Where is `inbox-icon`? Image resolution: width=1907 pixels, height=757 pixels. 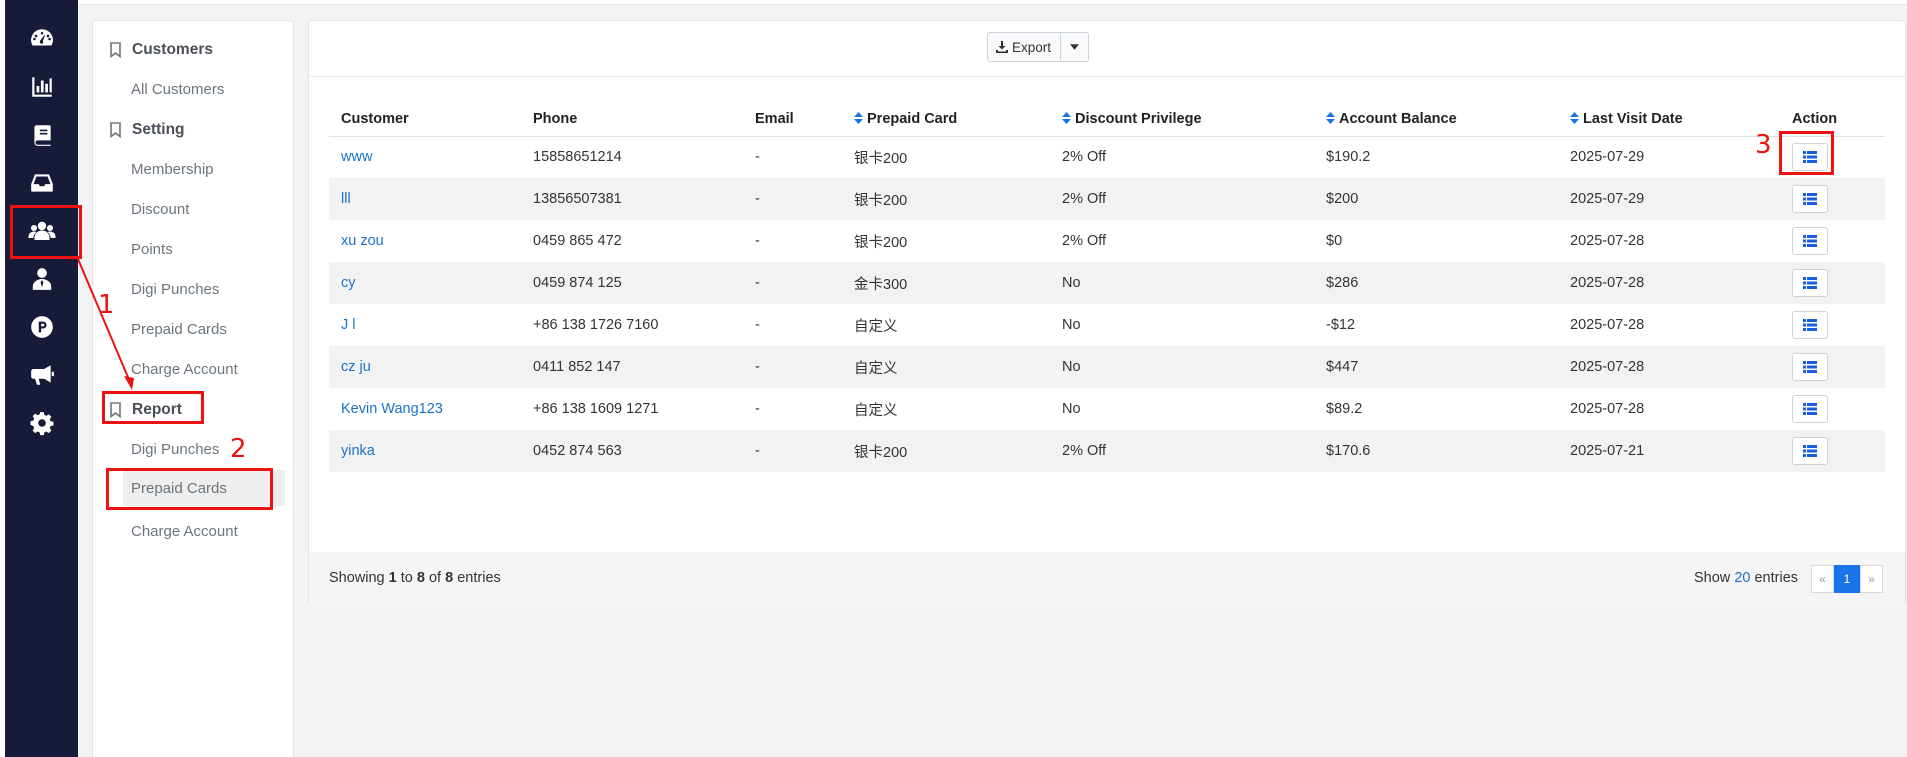 inbox-icon is located at coordinates (41, 183).